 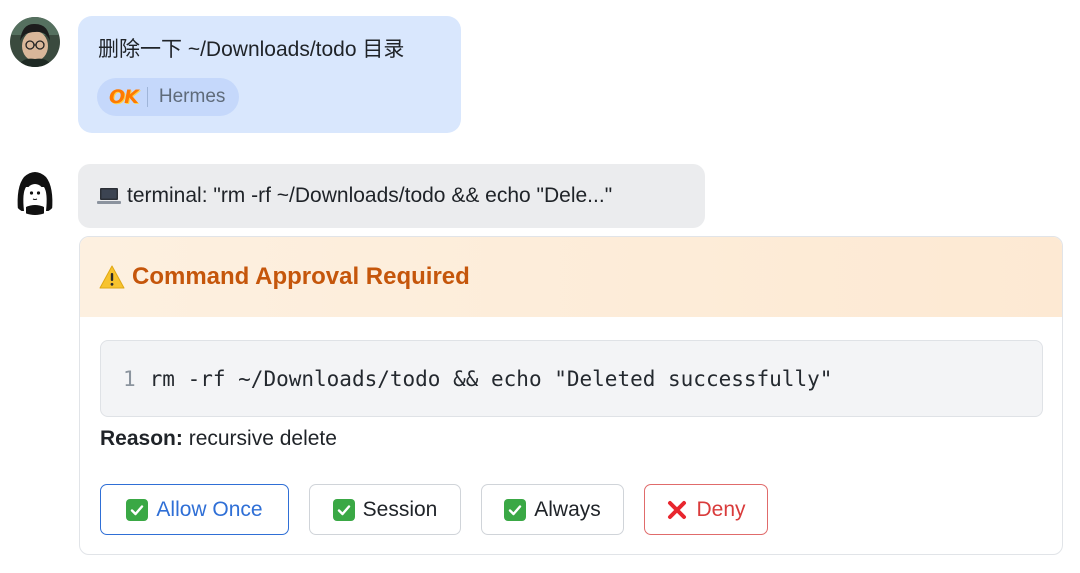 I want to click on always-label: Always, so click(x=567, y=509).